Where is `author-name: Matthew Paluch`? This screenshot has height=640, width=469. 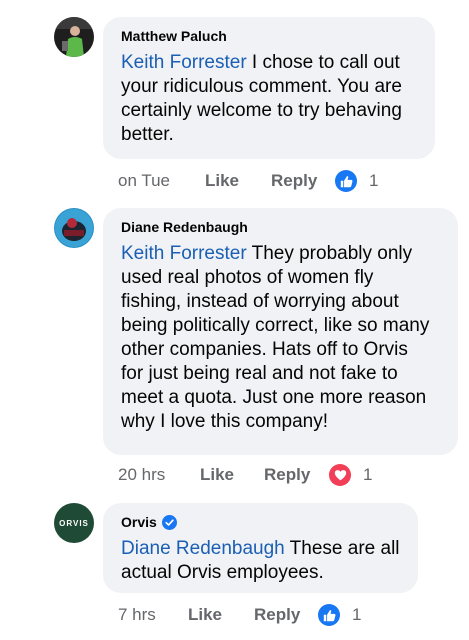 author-name: Matthew Paluch is located at coordinates (270, 36).